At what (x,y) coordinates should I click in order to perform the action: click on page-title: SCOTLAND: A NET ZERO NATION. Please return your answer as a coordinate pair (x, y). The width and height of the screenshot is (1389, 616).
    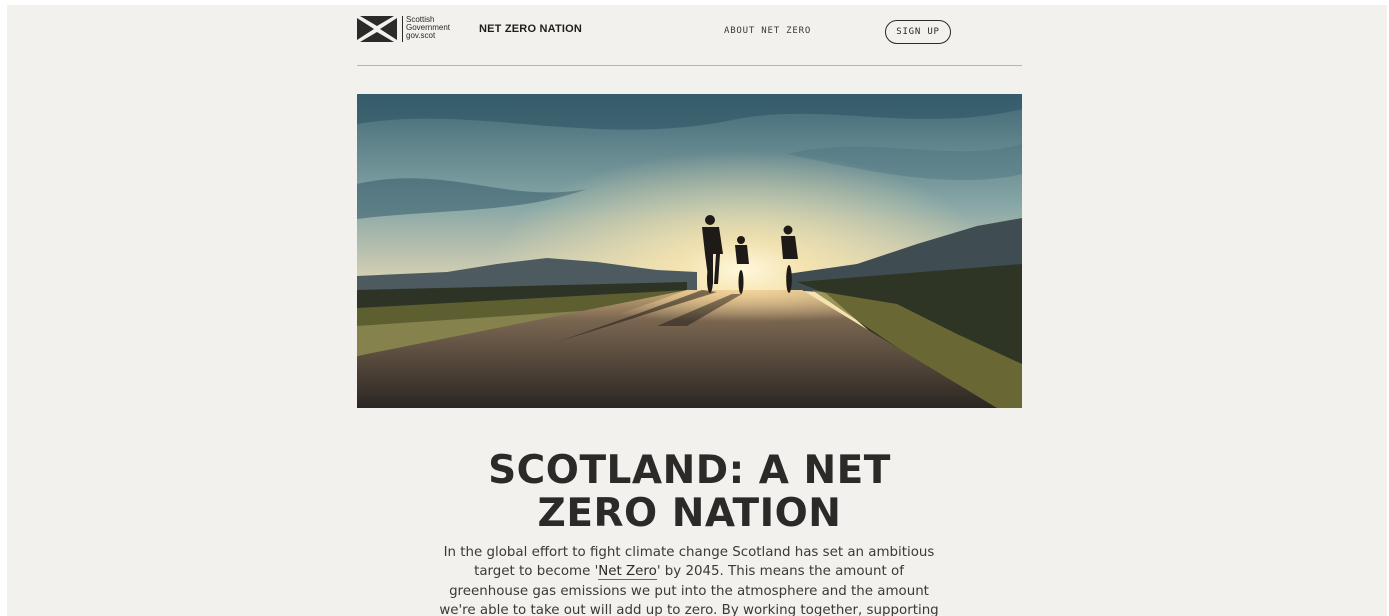
    Looking at the image, I should click on (689, 492).